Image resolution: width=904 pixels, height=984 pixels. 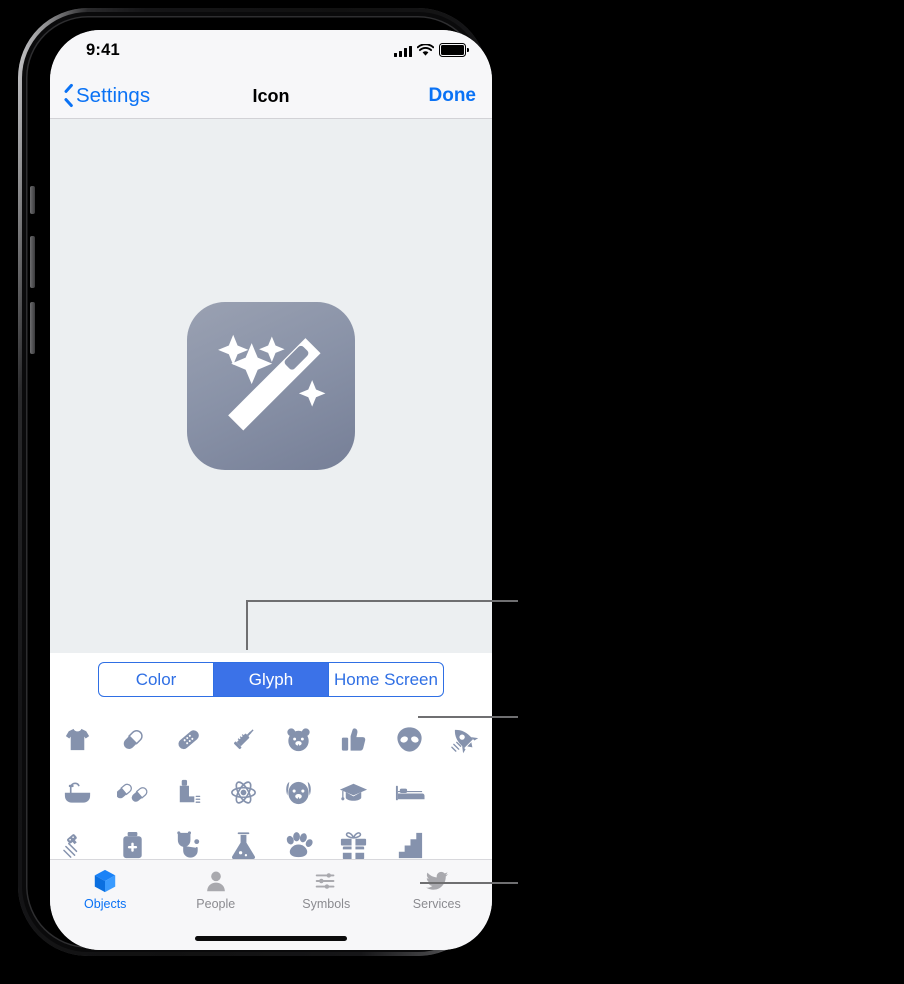 I want to click on segment-color: Color, so click(x=156, y=679).